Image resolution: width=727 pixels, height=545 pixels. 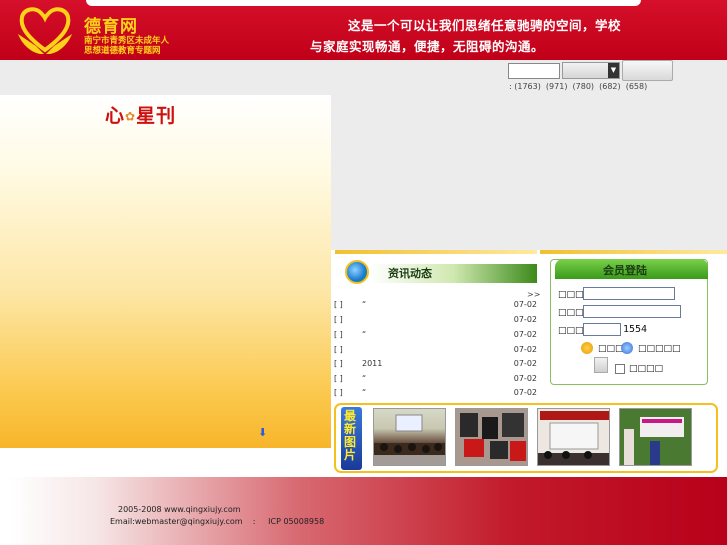 What do you see at coordinates (601, 365) in the screenshot?
I see `login-button` at bounding box center [601, 365].